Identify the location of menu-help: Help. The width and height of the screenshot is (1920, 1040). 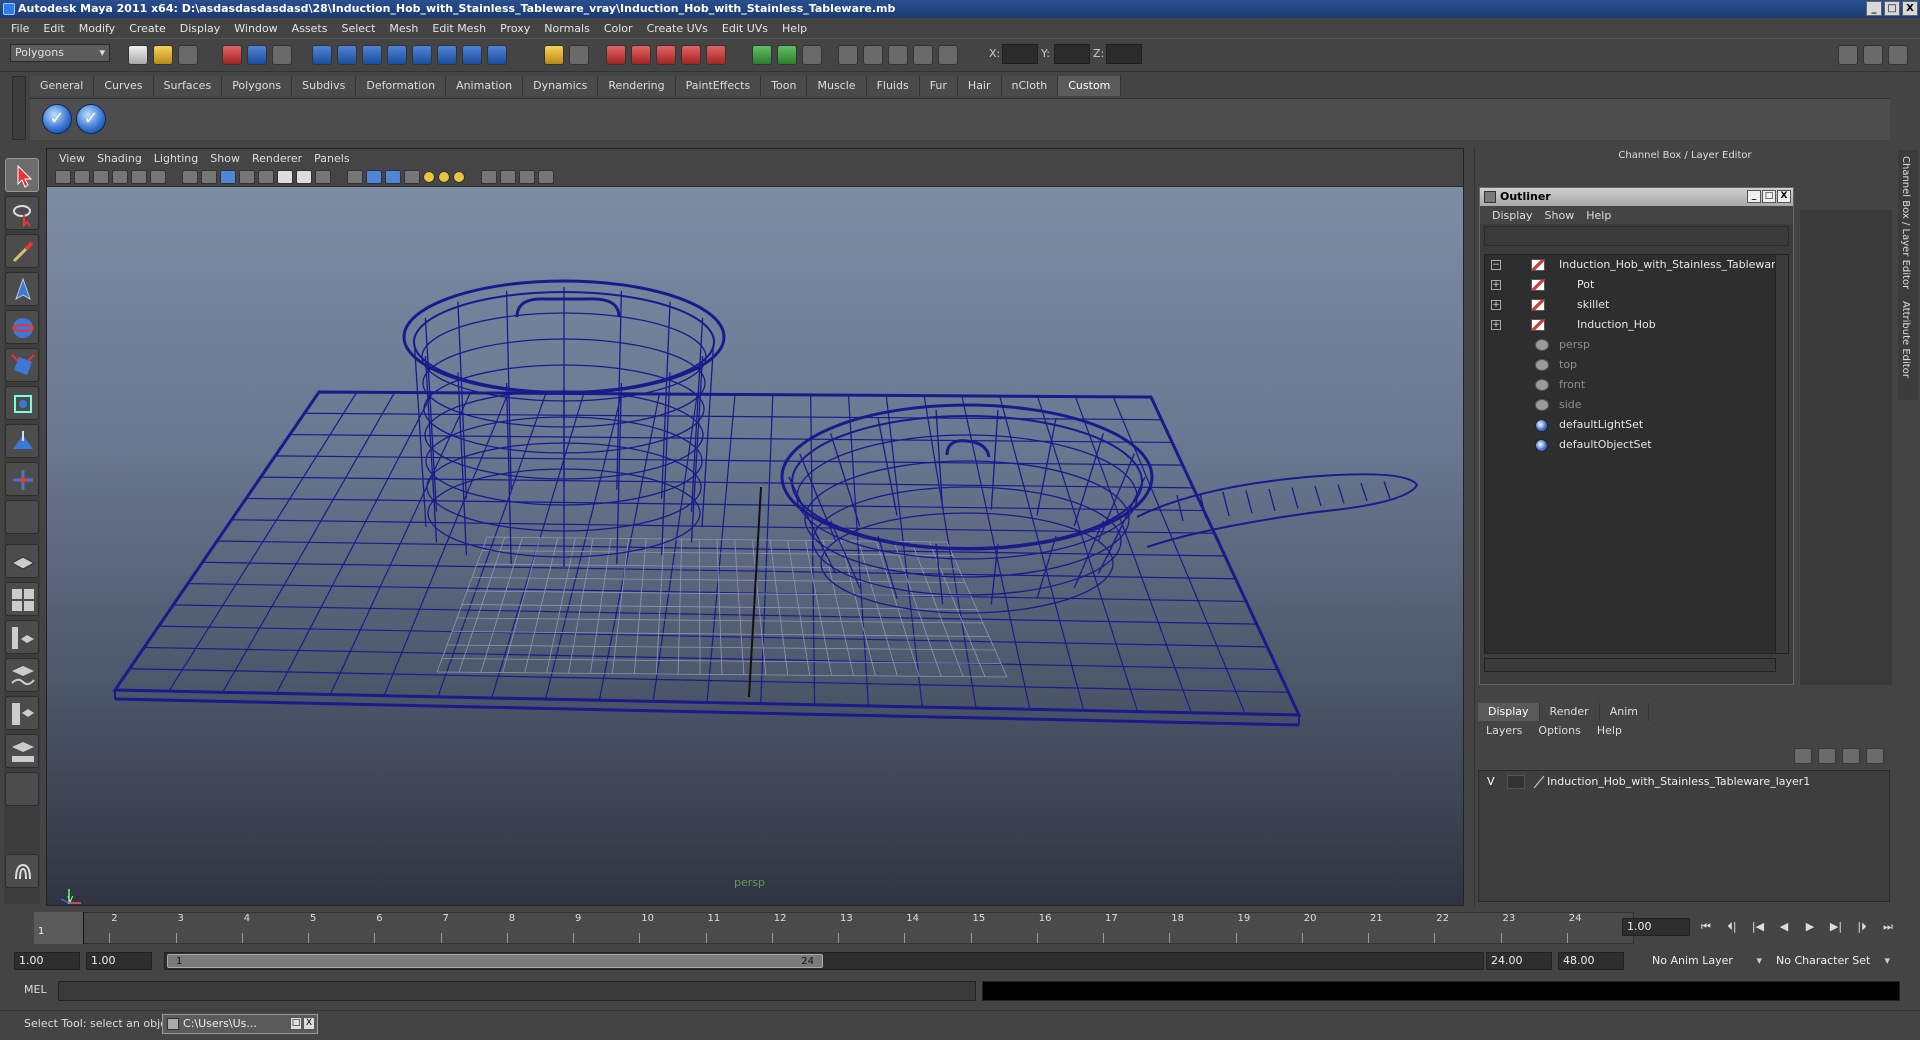
(794, 28).